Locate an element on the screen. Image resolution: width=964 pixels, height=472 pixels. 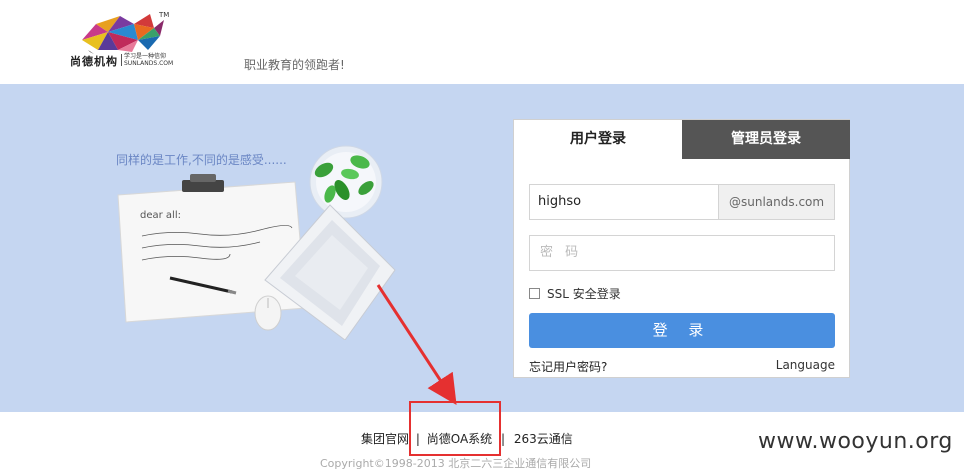
trademark-label: TM is located at coordinates (164, 15).